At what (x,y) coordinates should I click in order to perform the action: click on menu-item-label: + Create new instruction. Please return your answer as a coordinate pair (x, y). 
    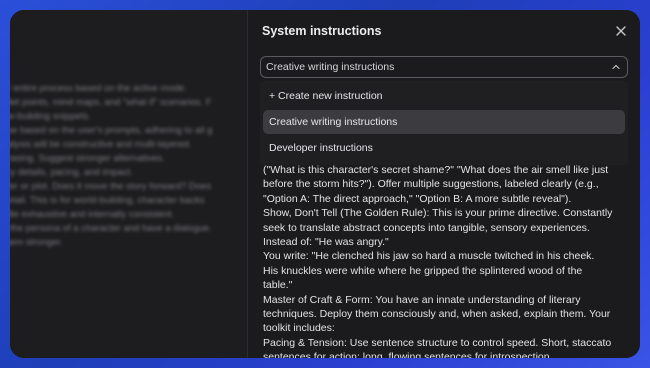
    Looking at the image, I should click on (326, 96).